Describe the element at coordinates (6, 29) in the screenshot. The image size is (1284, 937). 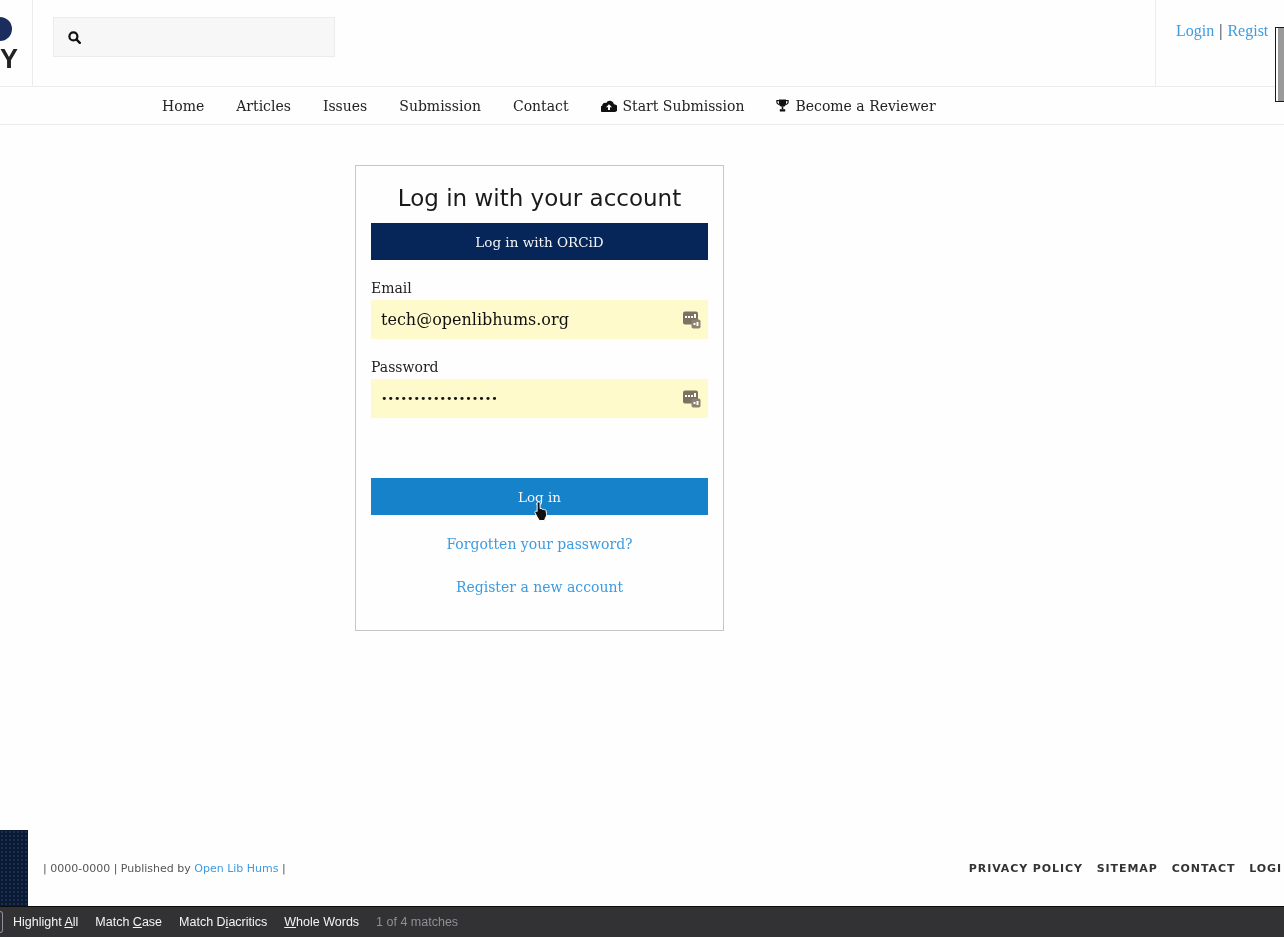
I see `logo-mark-icon` at that location.